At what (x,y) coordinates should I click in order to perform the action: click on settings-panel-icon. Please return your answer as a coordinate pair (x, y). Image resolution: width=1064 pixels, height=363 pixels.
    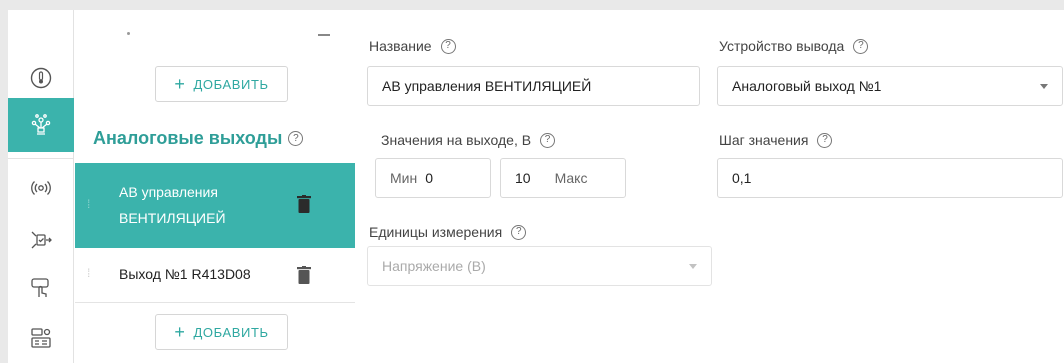
    Looking at the image, I should click on (41, 338).